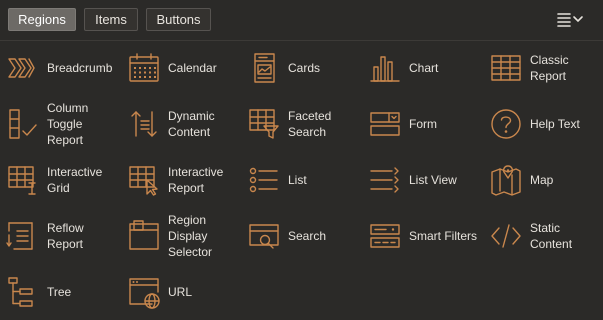 The height and width of the screenshot is (320, 603). Describe the element at coordinates (264, 68) in the screenshot. I see `cards-icon` at that location.